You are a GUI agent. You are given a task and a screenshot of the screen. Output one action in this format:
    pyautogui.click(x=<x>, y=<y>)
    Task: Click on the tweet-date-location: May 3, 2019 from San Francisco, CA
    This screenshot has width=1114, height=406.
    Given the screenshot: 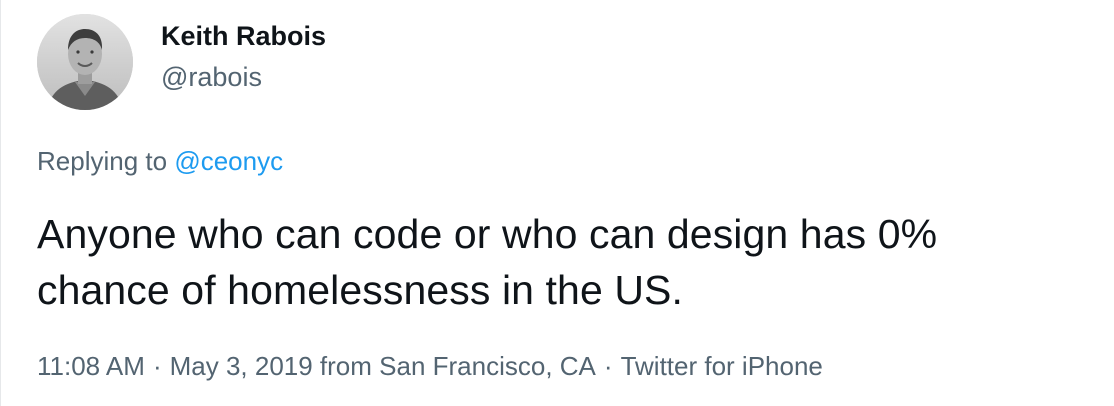 What is the action you would take?
    pyautogui.click(x=383, y=366)
    